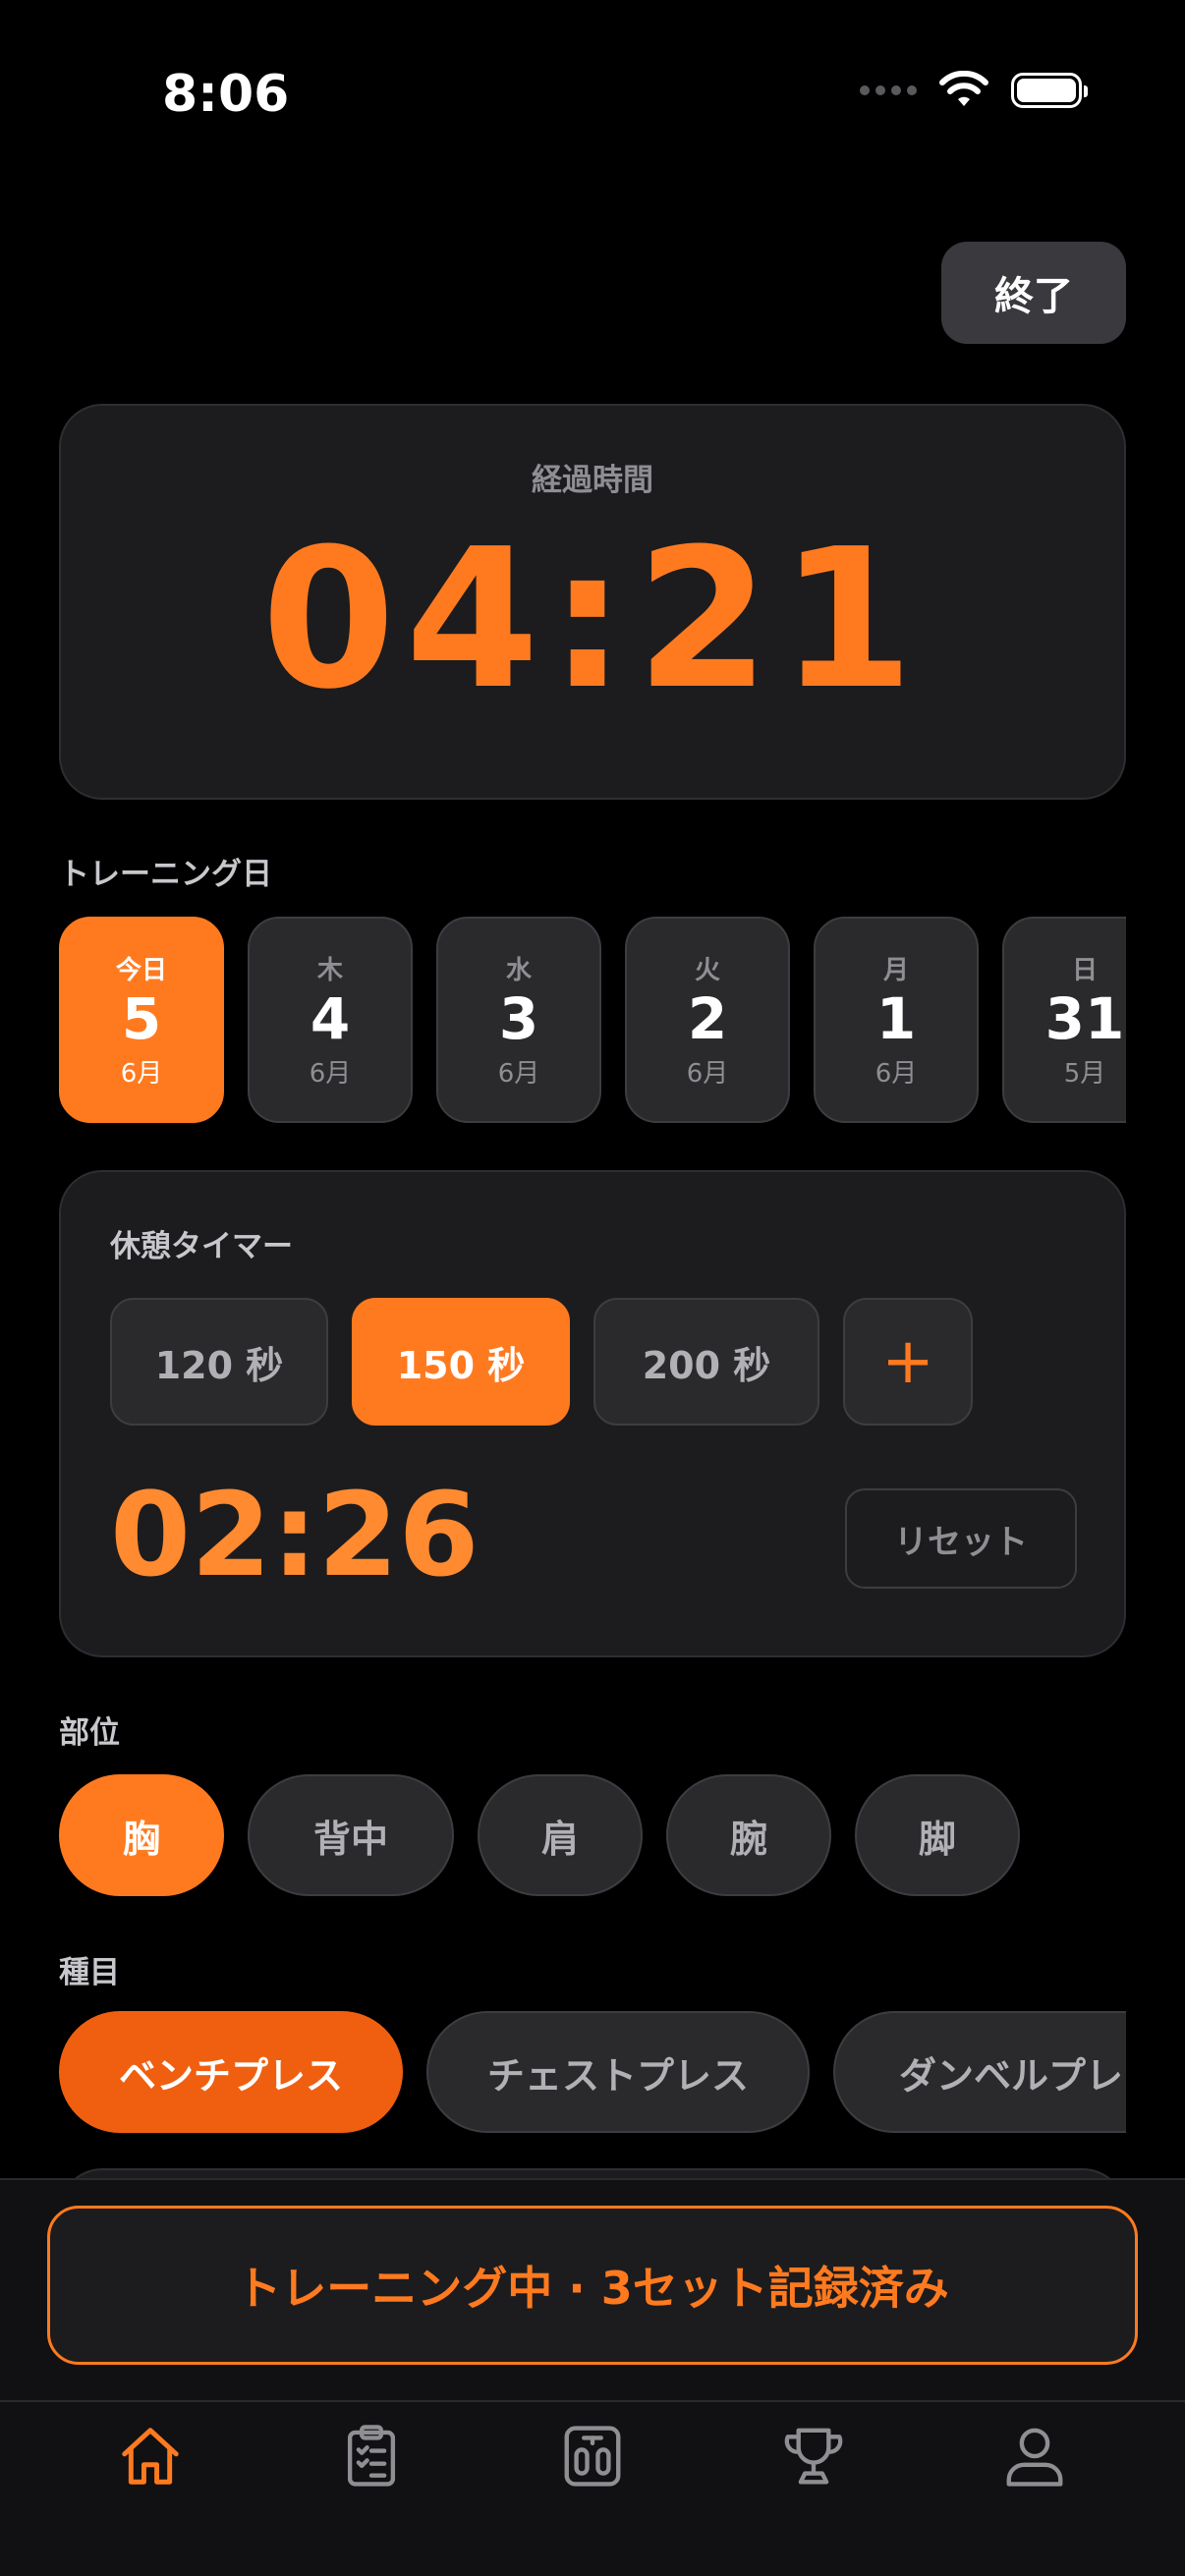  I want to click on rest-timer-presets: 120 秒 150 秒 200 秒 +, so click(542, 1362).